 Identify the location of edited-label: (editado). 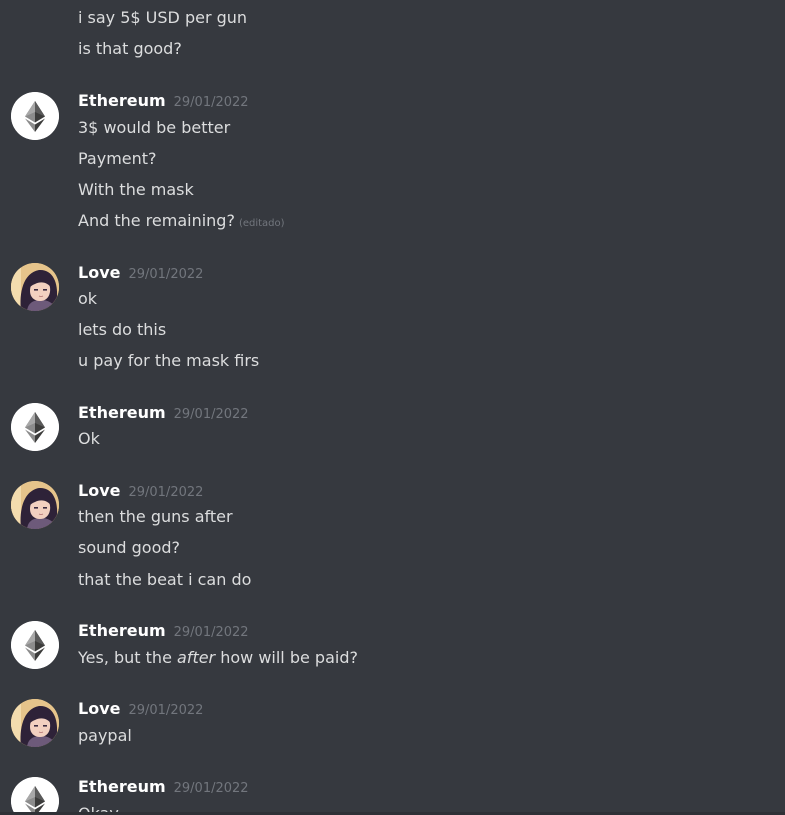
(261, 223).